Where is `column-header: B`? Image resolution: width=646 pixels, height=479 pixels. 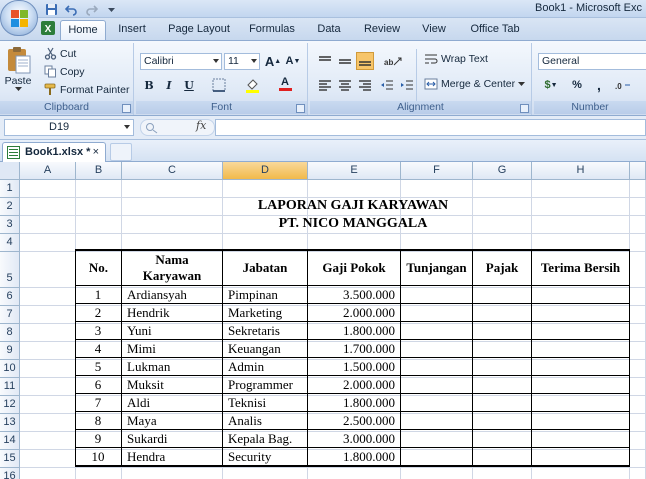 column-header: B is located at coordinates (99, 171).